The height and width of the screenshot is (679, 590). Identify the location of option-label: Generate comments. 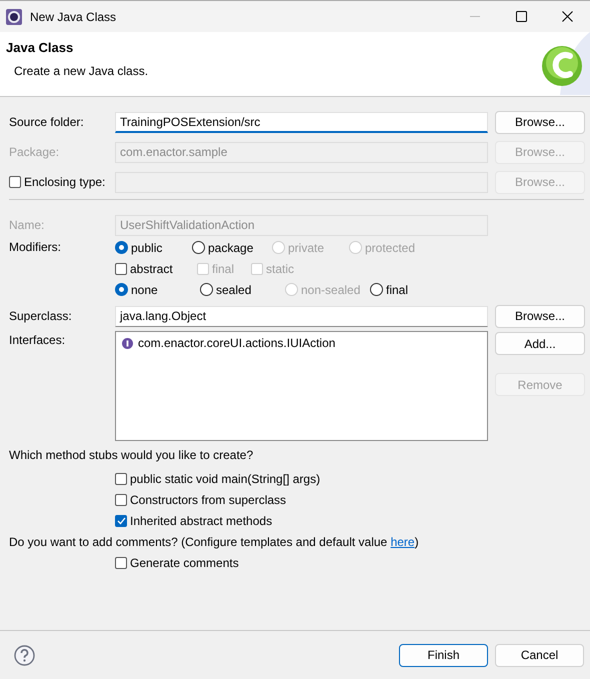
(184, 563).